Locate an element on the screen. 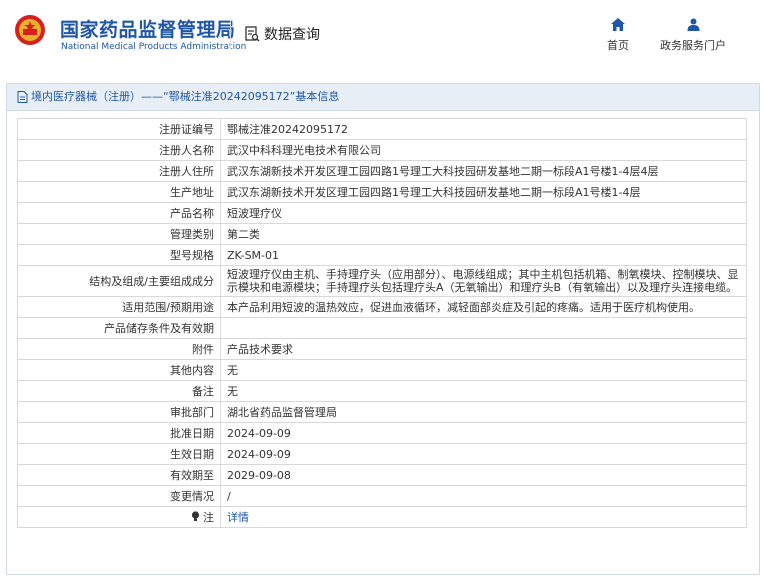  field-value: 2029-09-08 is located at coordinates (483, 475).